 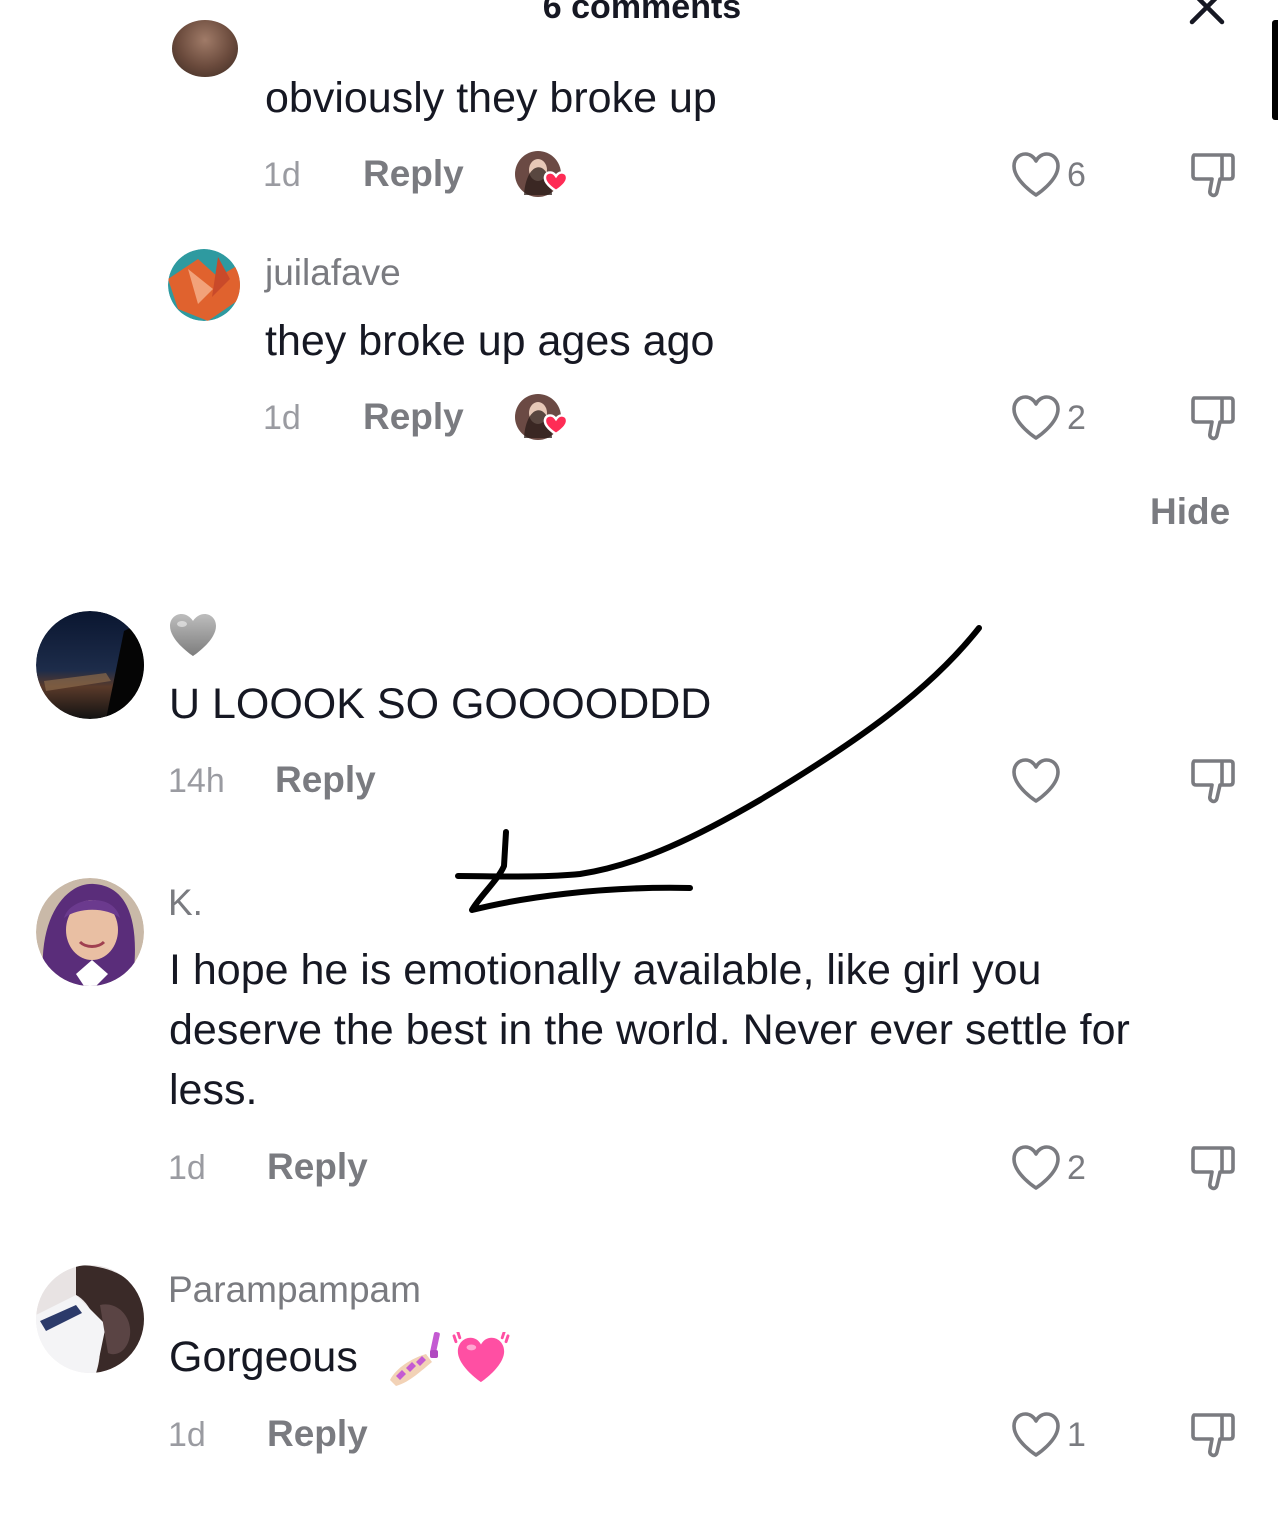 What do you see at coordinates (333, 273) in the screenshot?
I see `comment-username: juilafave` at bounding box center [333, 273].